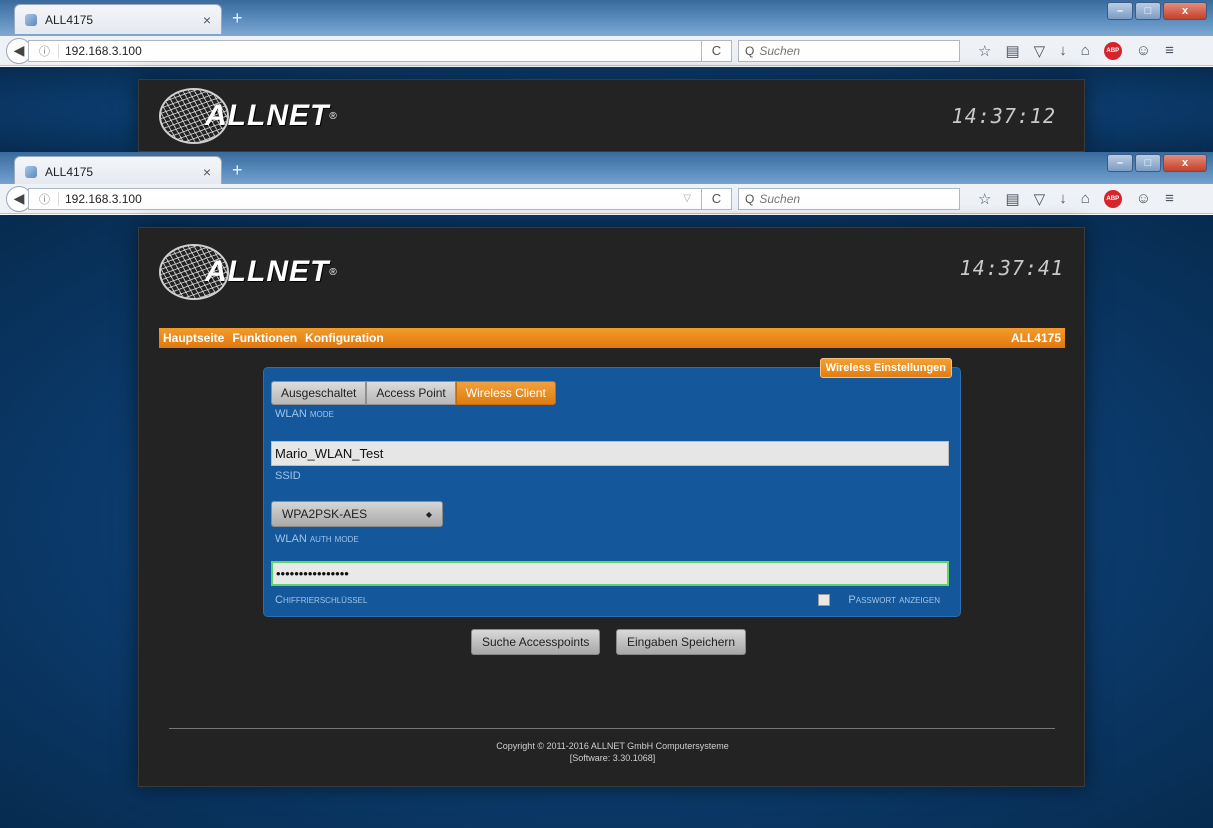 The image size is (1213, 828). Describe the element at coordinates (288, 476) in the screenshot. I see `ssid-label: SSID` at that location.